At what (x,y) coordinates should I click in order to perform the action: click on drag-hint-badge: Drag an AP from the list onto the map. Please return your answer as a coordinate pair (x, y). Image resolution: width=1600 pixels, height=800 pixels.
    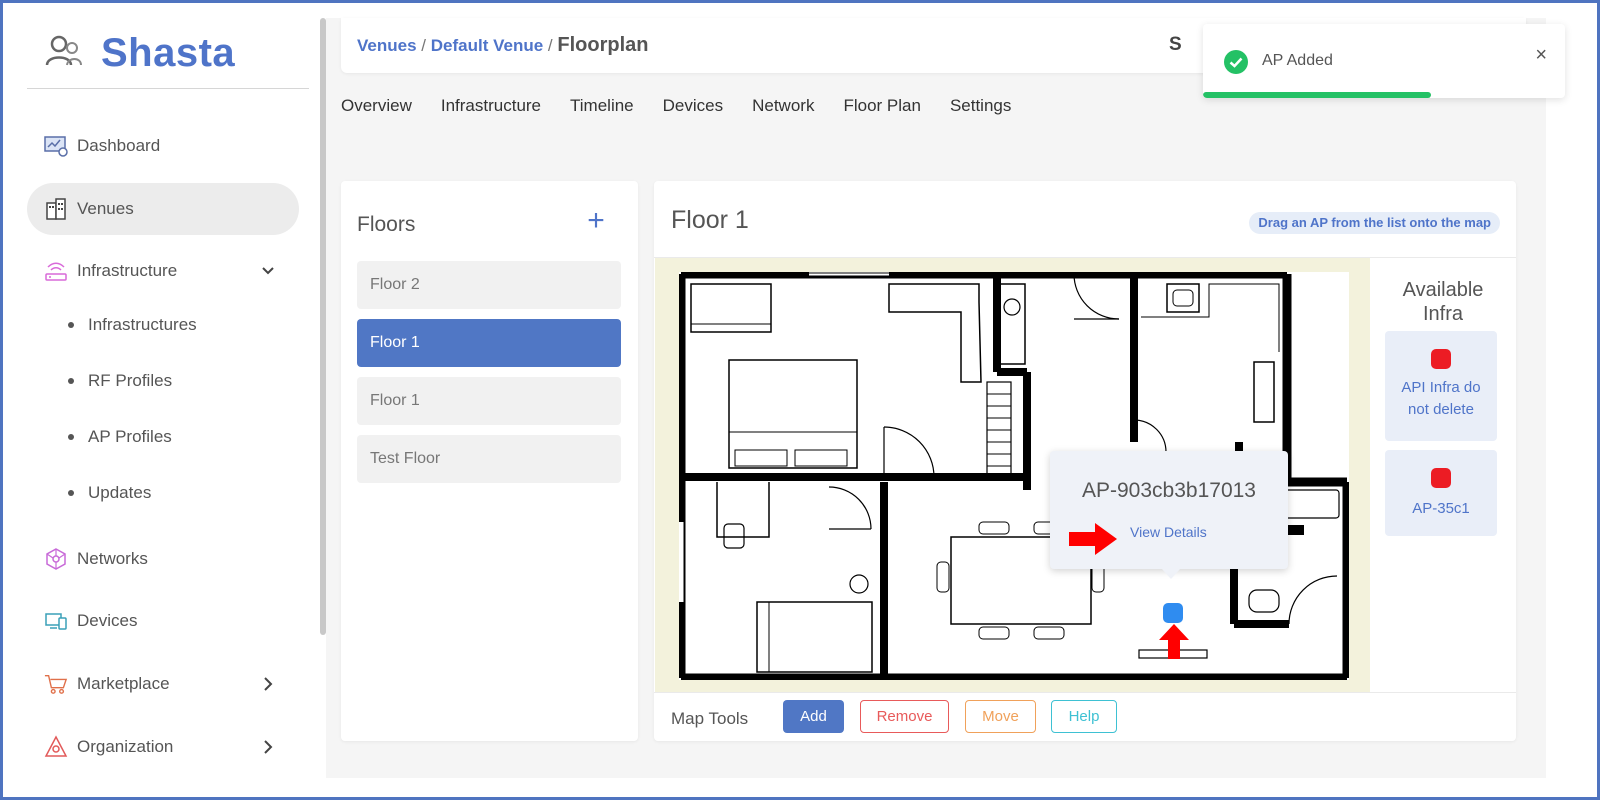
    Looking at the image, I should click on (1374, 223).